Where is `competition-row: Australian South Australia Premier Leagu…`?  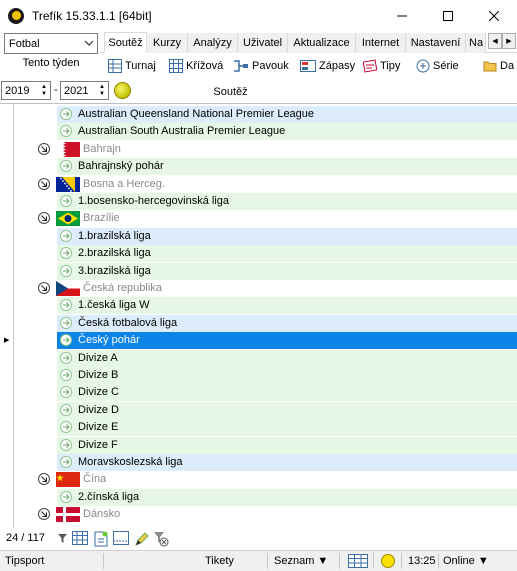 competition-row: Australian South Australia Premier Leagu… is located at coordinates (265, 132).